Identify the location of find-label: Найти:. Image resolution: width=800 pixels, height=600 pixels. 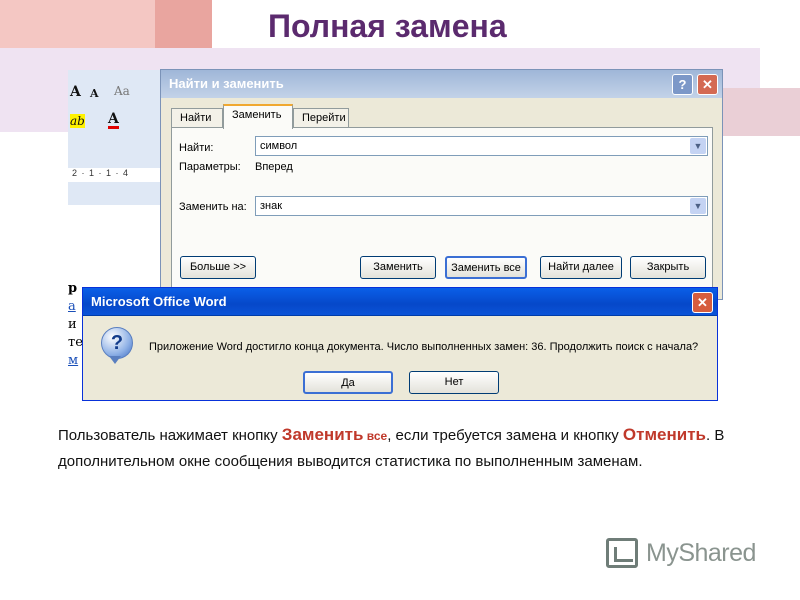
(196, 148).